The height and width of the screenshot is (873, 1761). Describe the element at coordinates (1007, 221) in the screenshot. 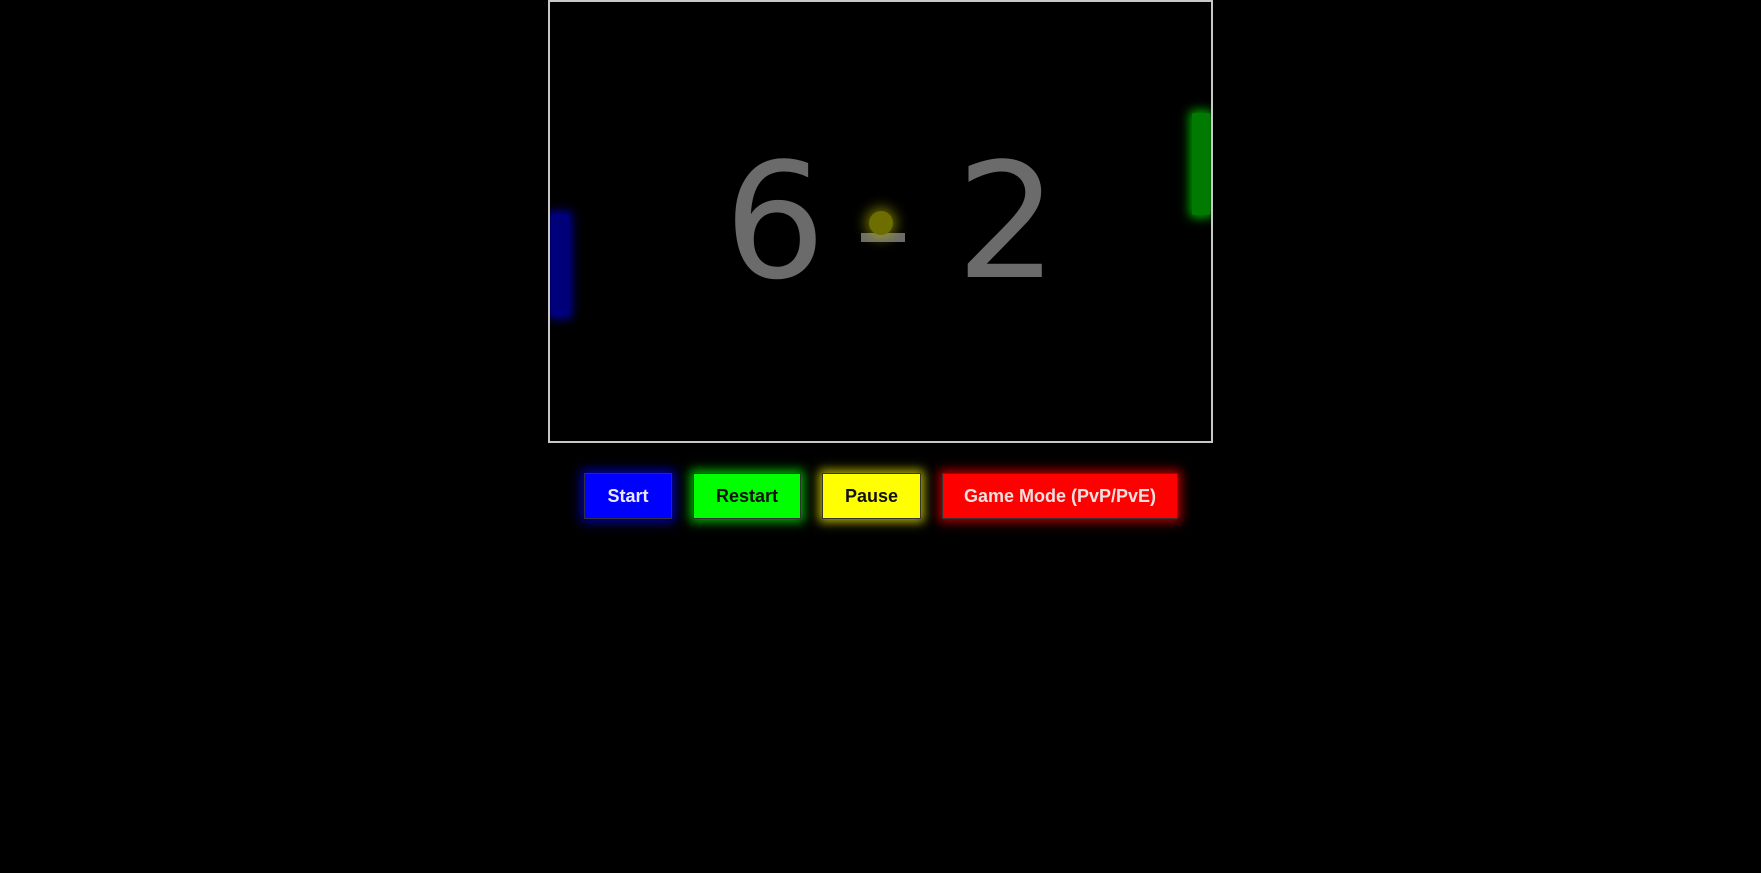

I see `right-score: 2` at that location.